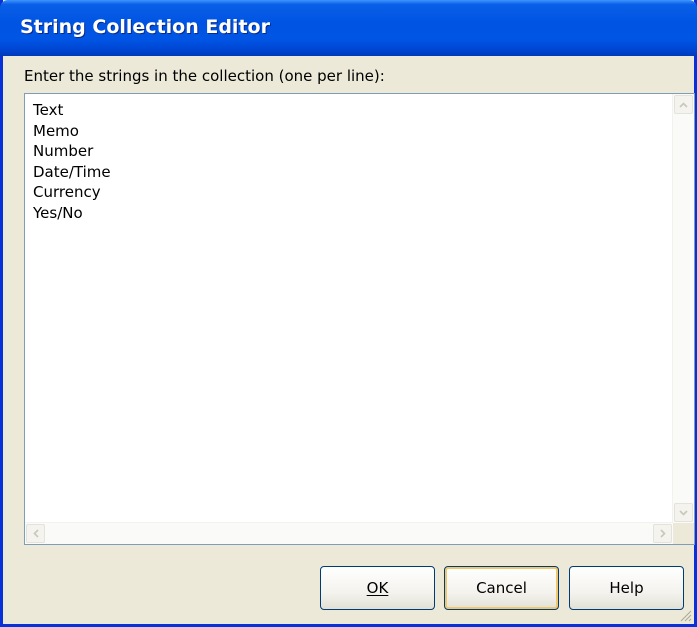  I want to click on help-button-label: Help, so click(626, 588).